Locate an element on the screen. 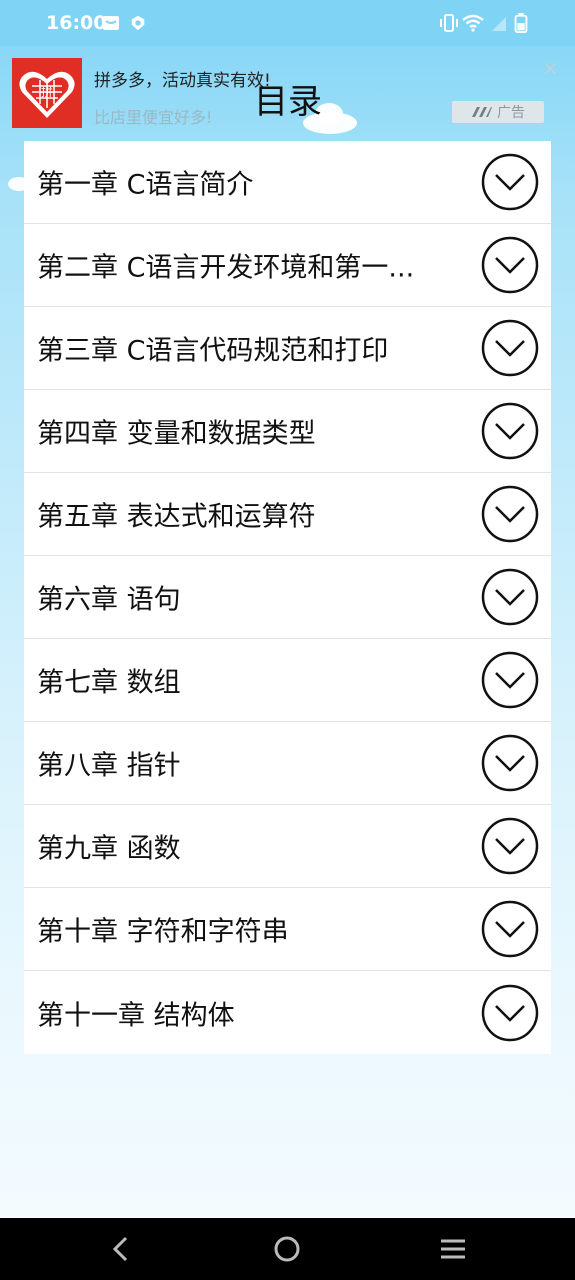 Image resolution: width=575 pixels, height=1280 pixels. menu-icon is located at coordinates (453, 1249).